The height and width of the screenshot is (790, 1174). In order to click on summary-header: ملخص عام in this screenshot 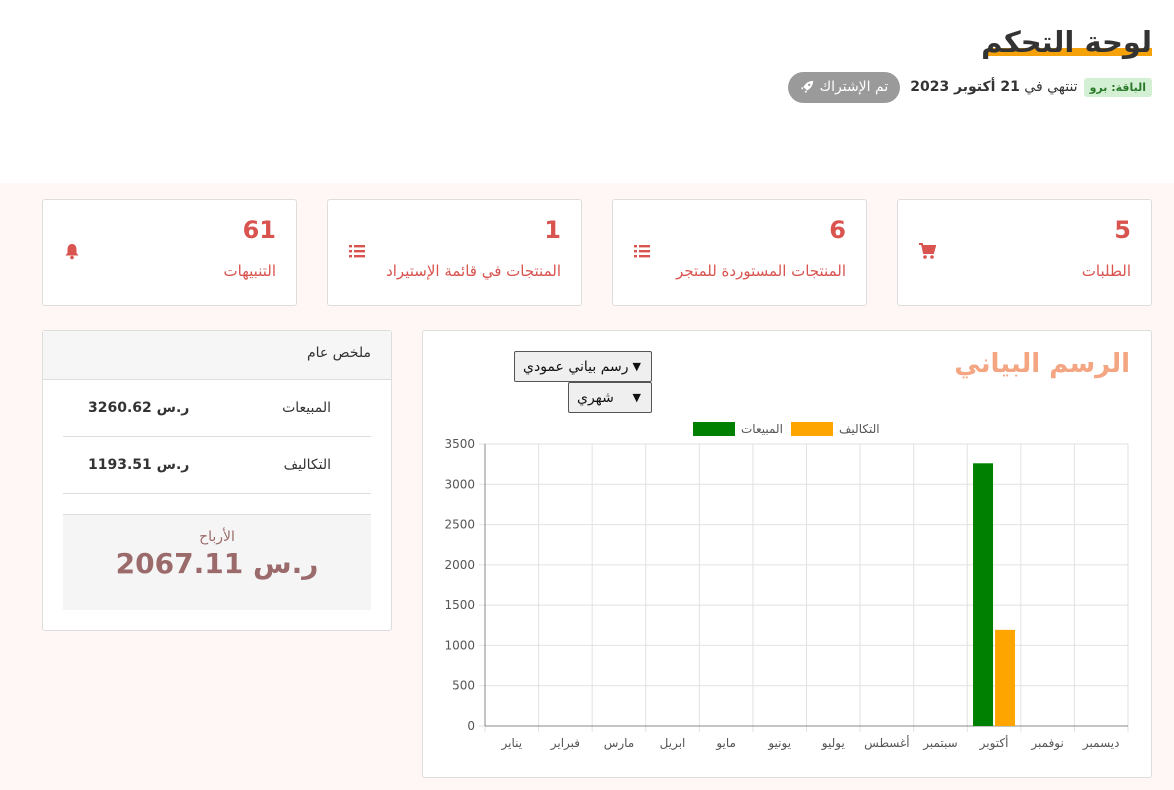, I will do `click(217, 355)`.